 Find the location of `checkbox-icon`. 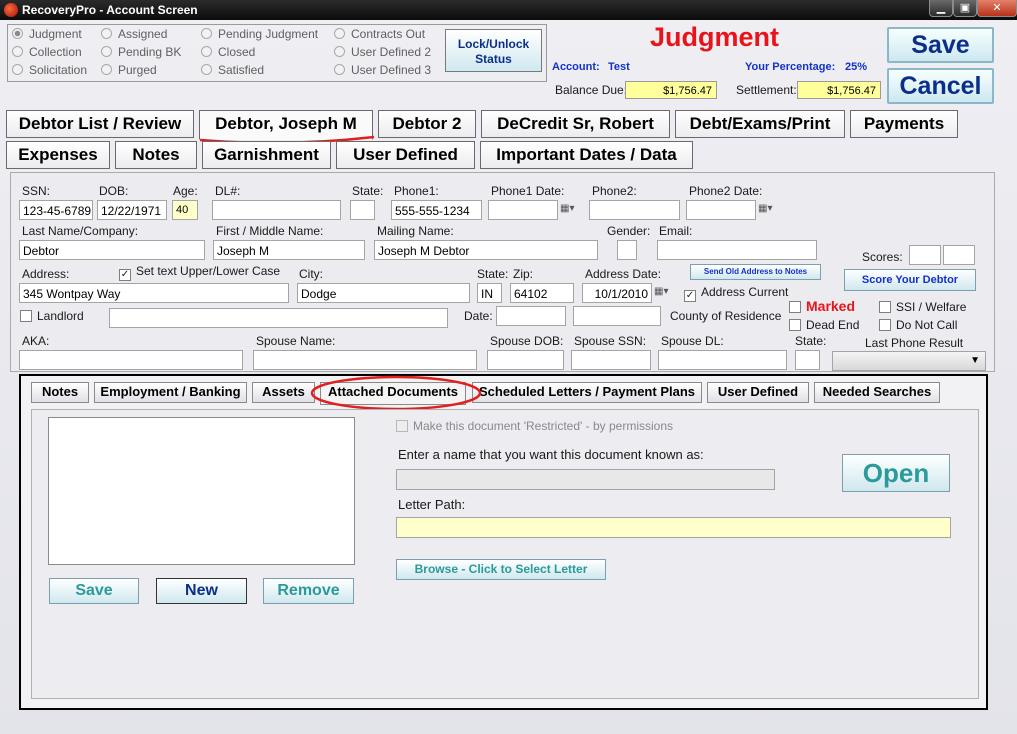

checkbox-icon is located at coordinates (795, 325).